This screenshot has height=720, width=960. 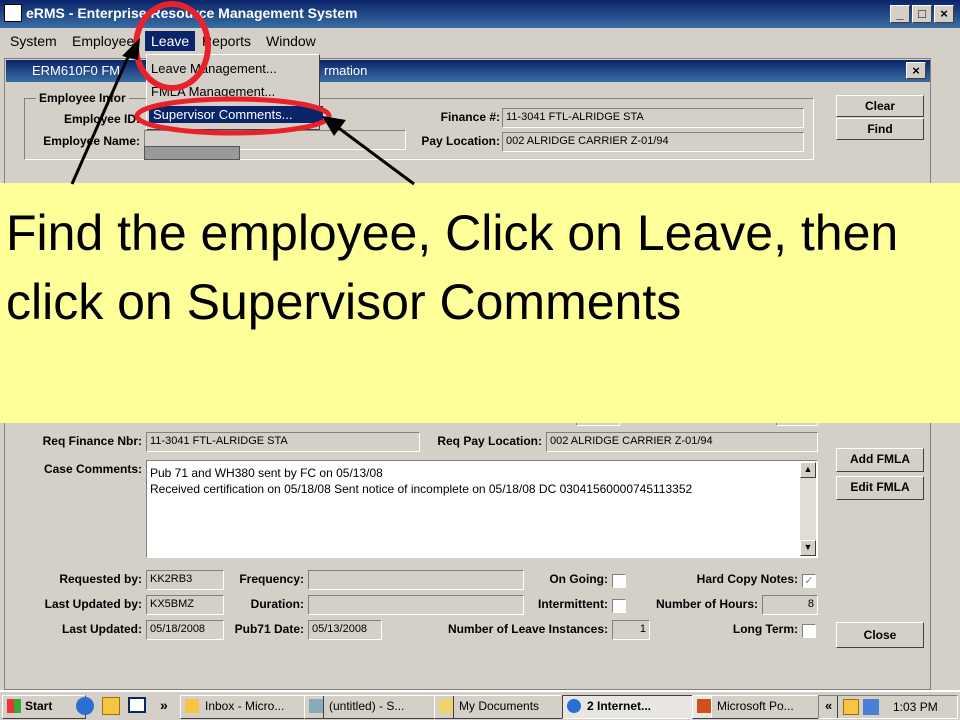 I want to click on arrow-to-supervisor-comments, so click(x=375, y=155).